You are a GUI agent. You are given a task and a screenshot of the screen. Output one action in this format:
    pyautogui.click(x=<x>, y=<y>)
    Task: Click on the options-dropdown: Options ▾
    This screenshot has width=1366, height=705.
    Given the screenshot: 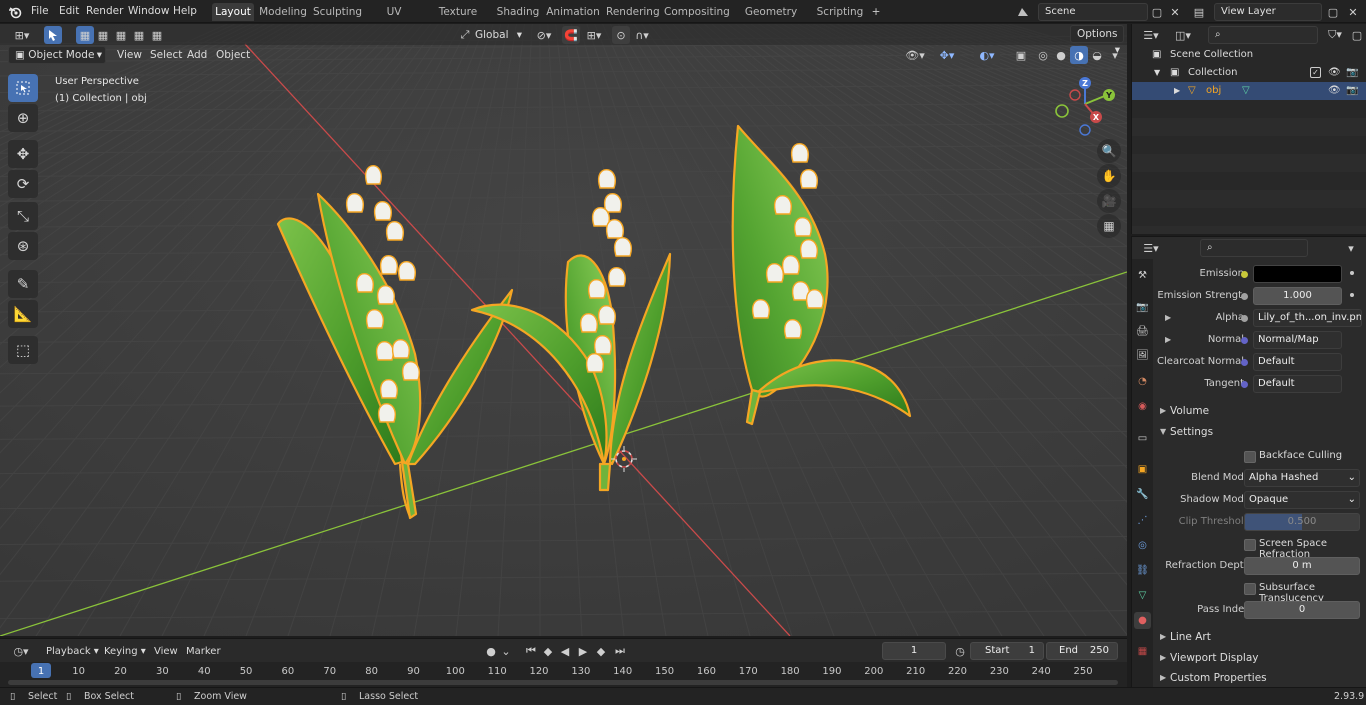 What is the action you would take?
    pyautogui.click(x=1097, y=40)
    